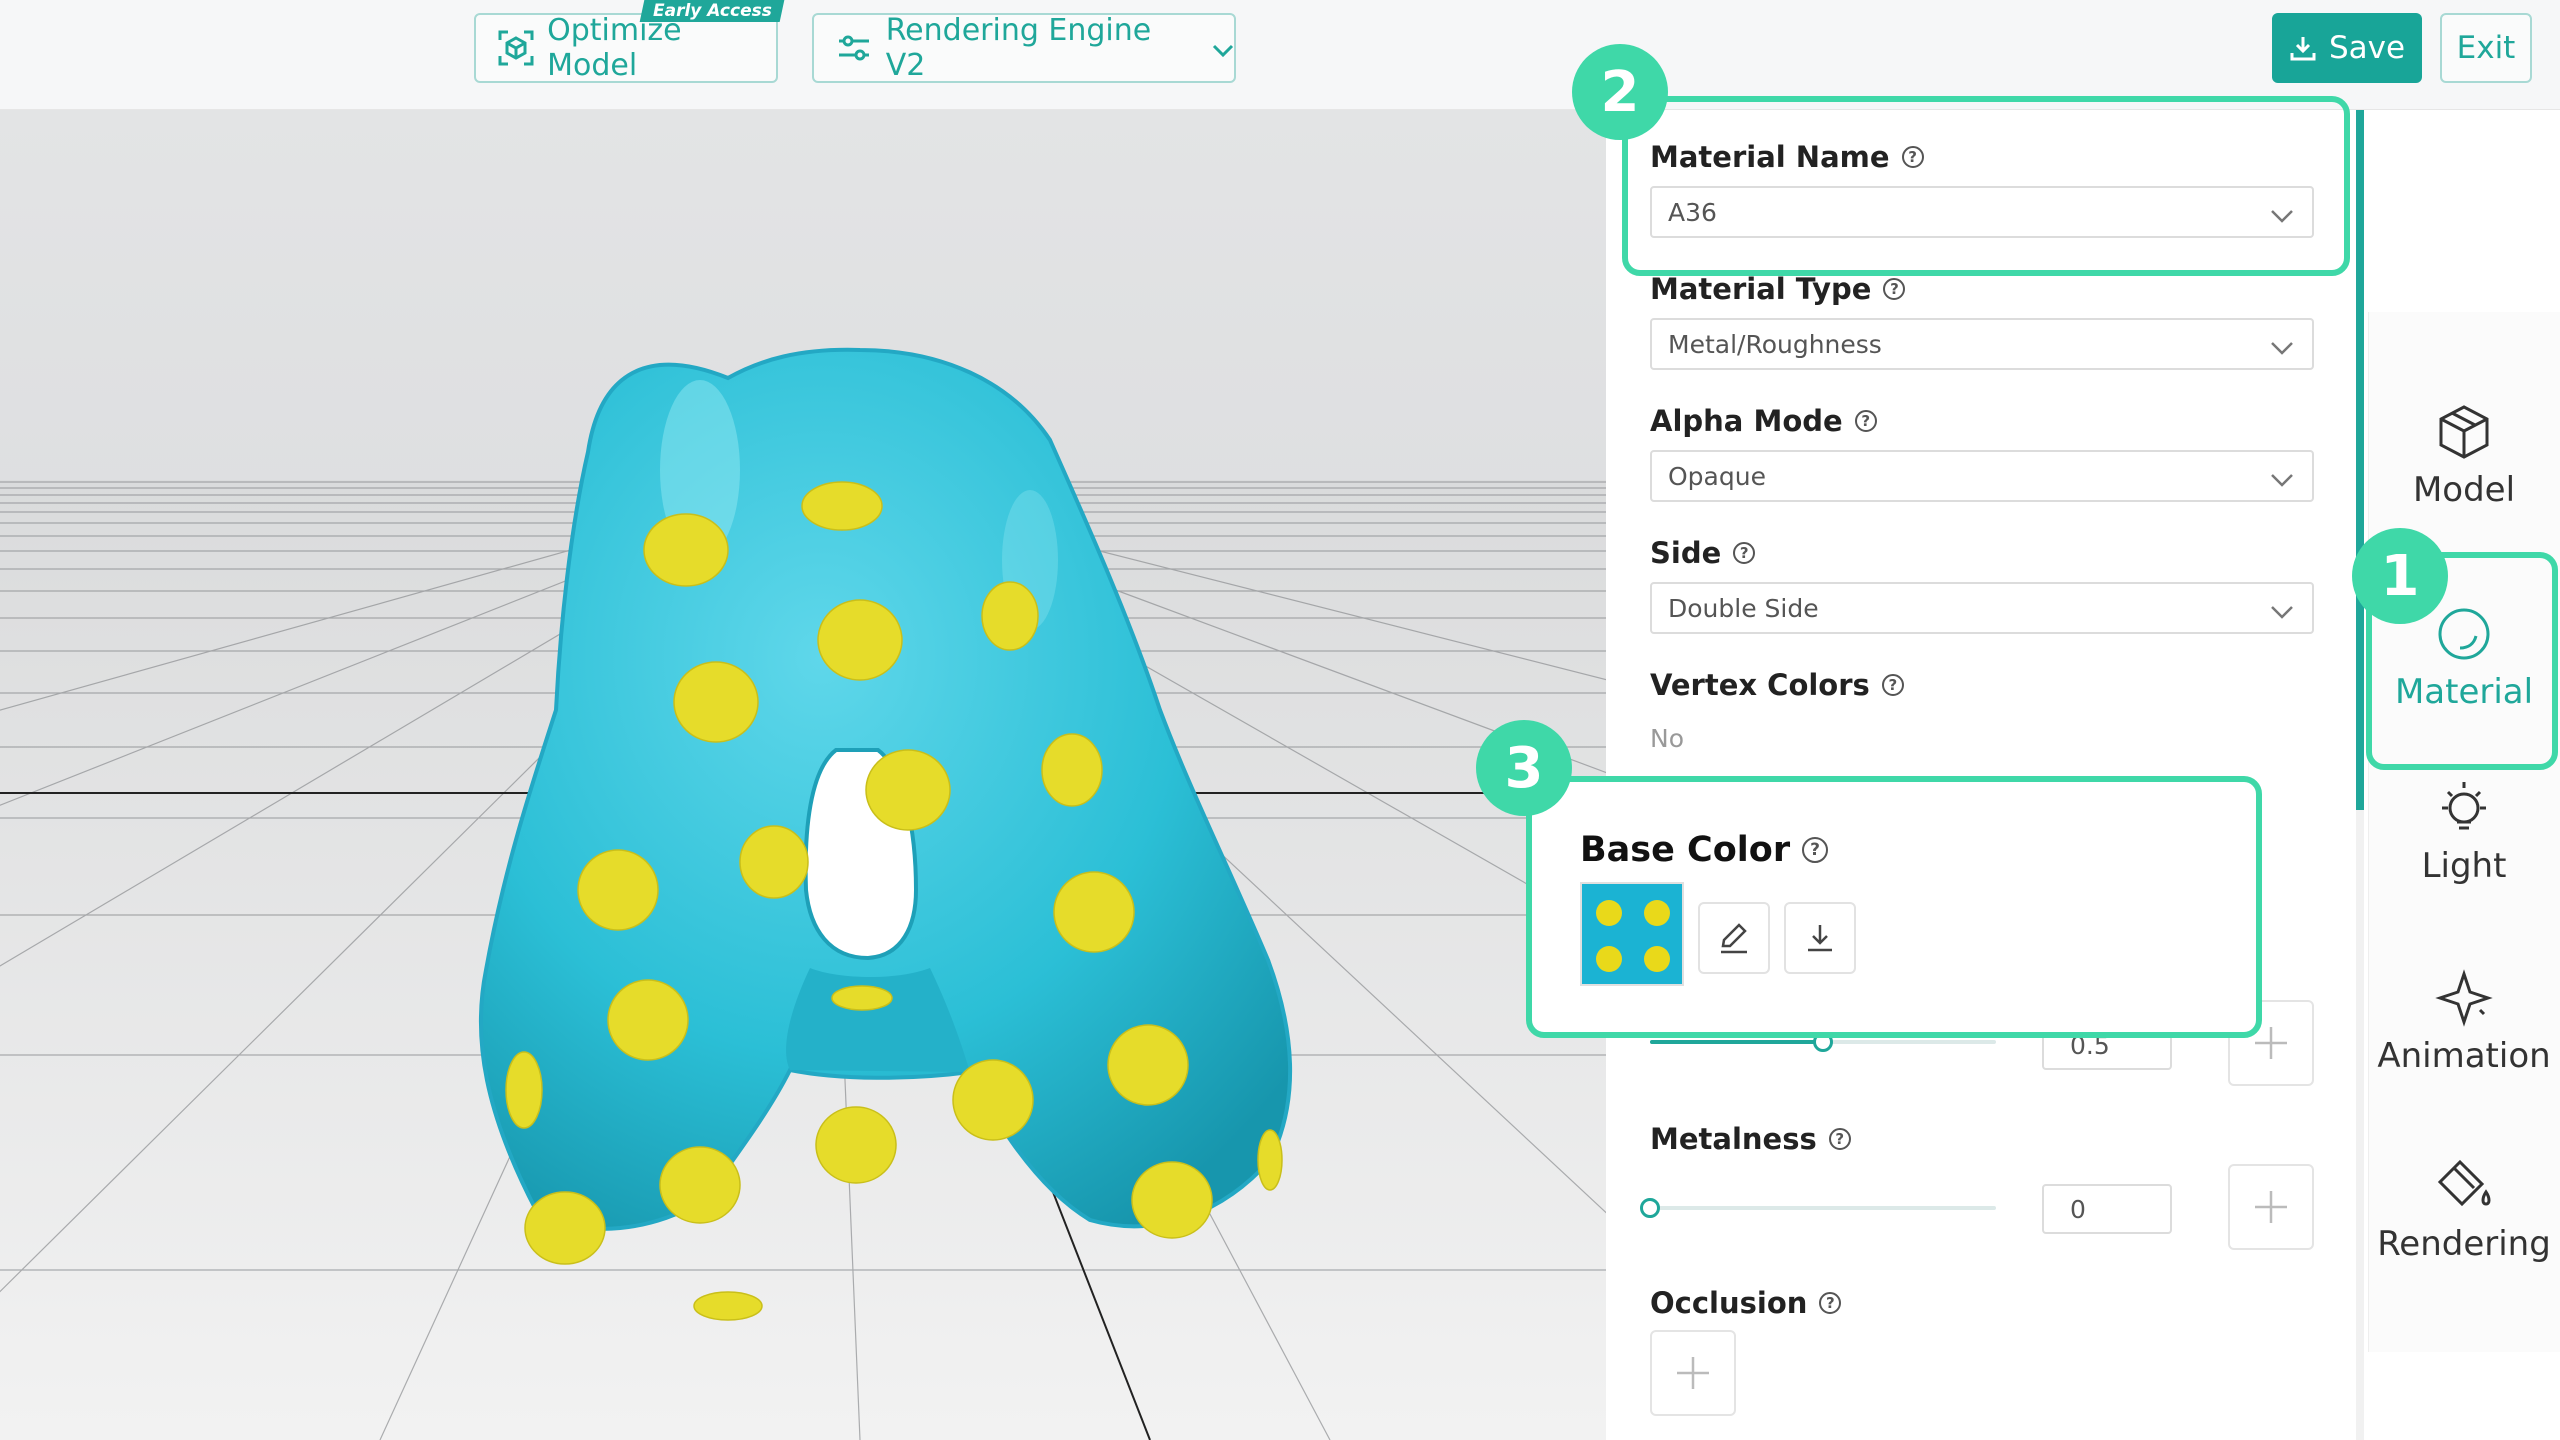 The image size is (2560, 1440). I want to click on paint-bucket-icon, so click(2464, 1186).